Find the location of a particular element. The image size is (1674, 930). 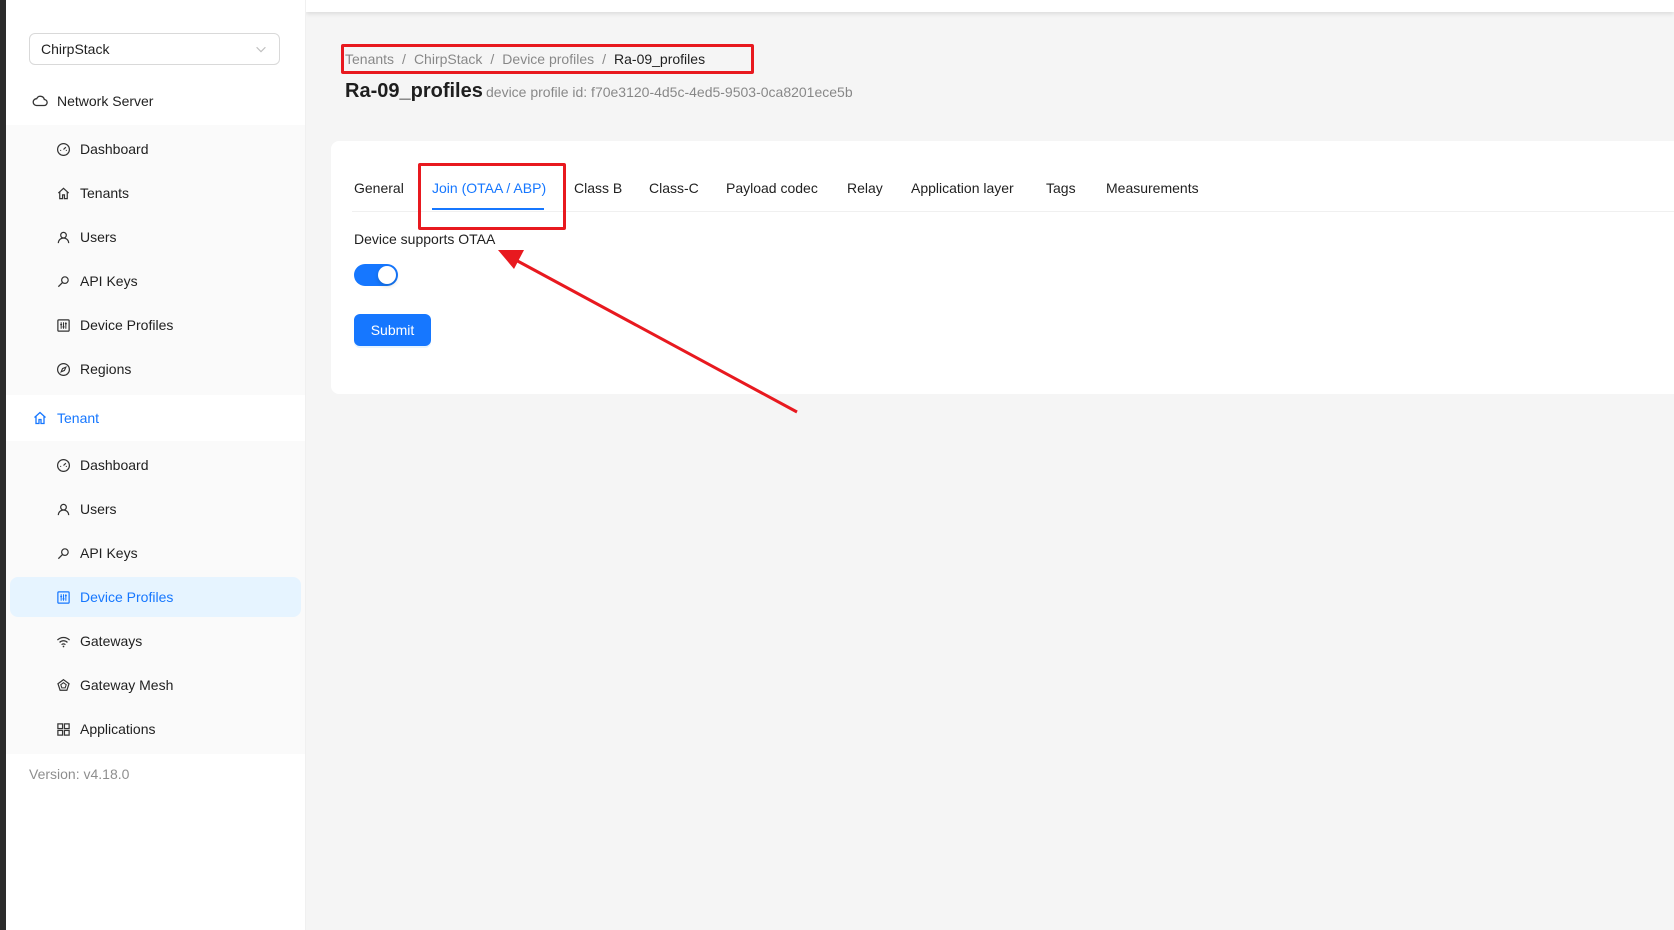

otaa-switch is located at coordinates (376, 275).